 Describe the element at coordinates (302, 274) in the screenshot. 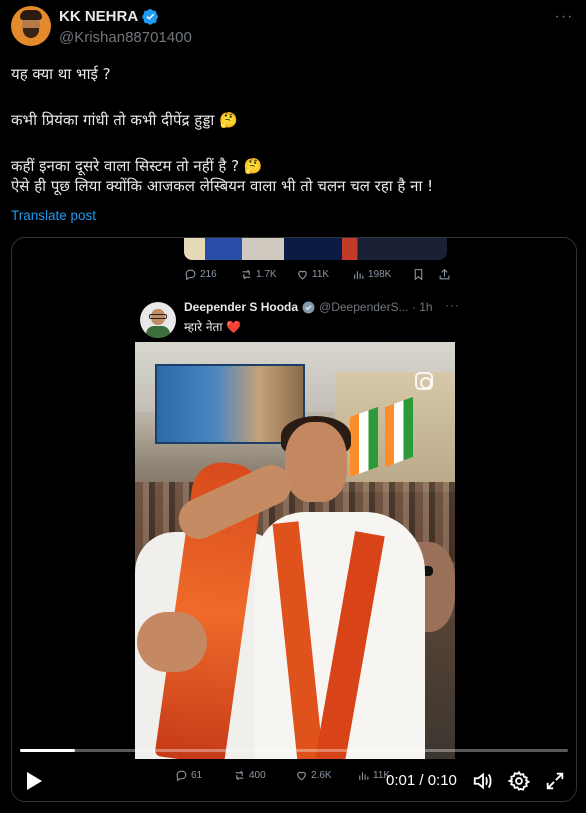

I see `like-icon` at that location.